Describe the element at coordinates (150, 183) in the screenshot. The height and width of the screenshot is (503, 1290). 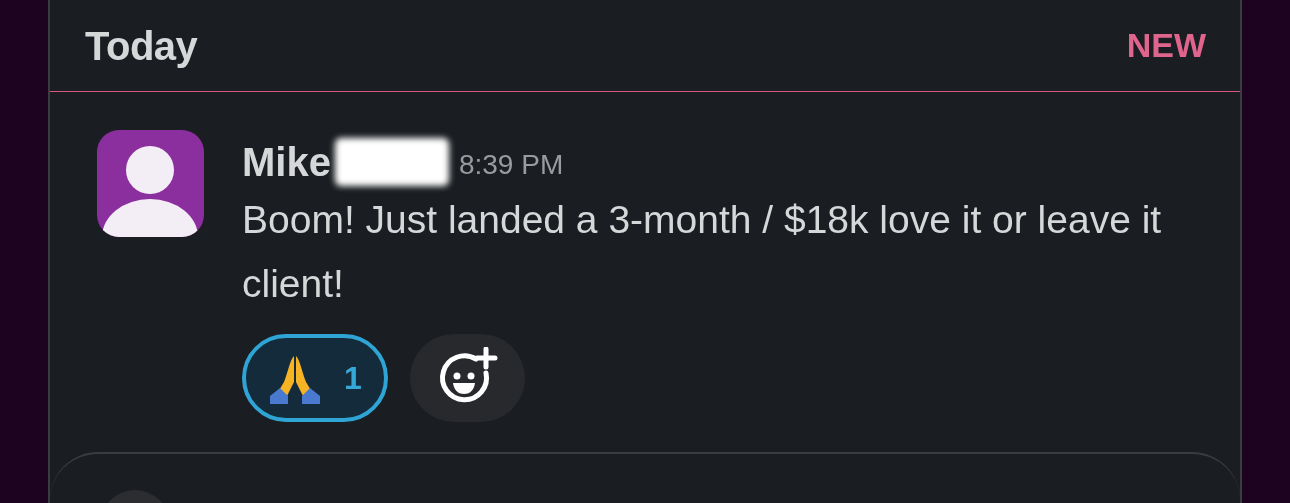
I see `avatar-icon` at that location.